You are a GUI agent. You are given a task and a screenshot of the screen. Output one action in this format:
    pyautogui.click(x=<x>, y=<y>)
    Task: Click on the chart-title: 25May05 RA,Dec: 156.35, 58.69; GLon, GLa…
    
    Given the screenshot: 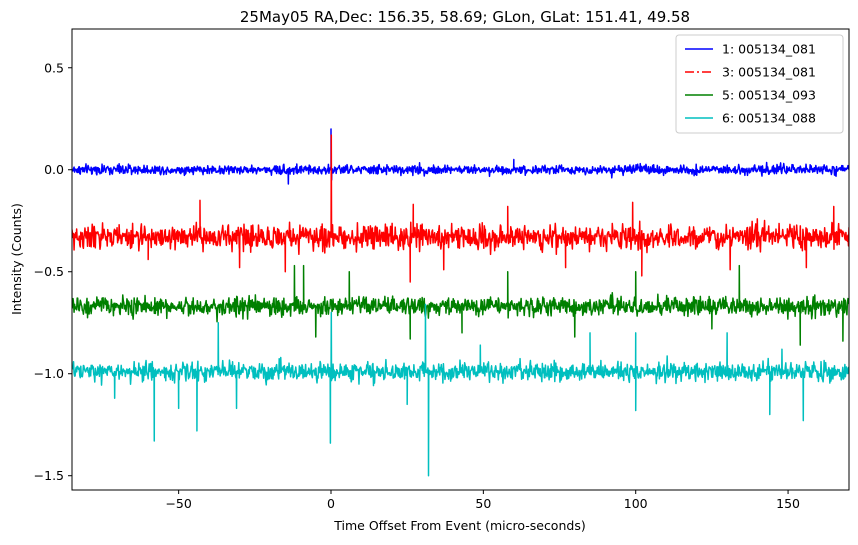 What is the action you would take?
    pyautogui.click(x=465, y=17)
    